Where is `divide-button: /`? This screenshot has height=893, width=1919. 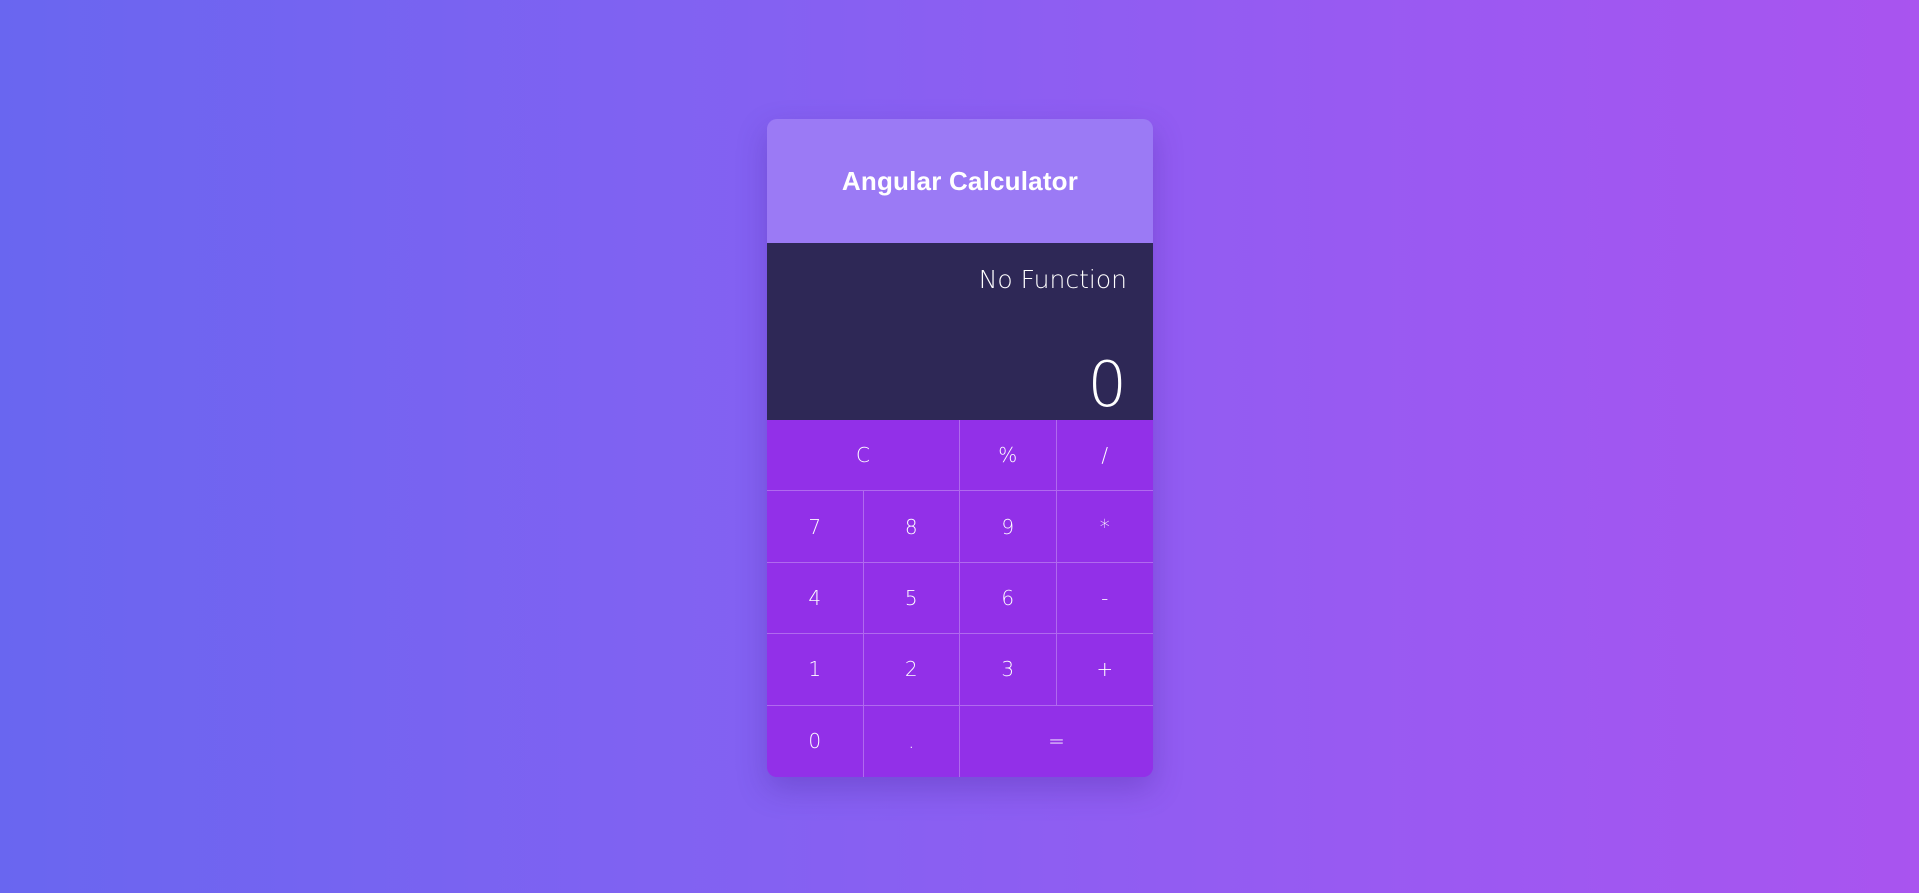
divide-button: / is located at coordinates (1104, 456).